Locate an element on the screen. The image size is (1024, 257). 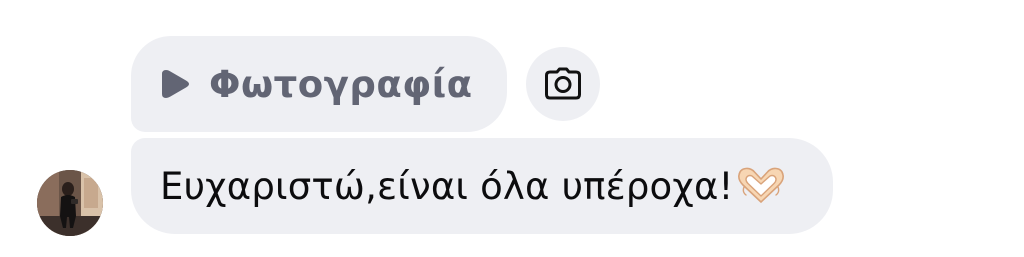
avatar is located at coordinates (70, 203).